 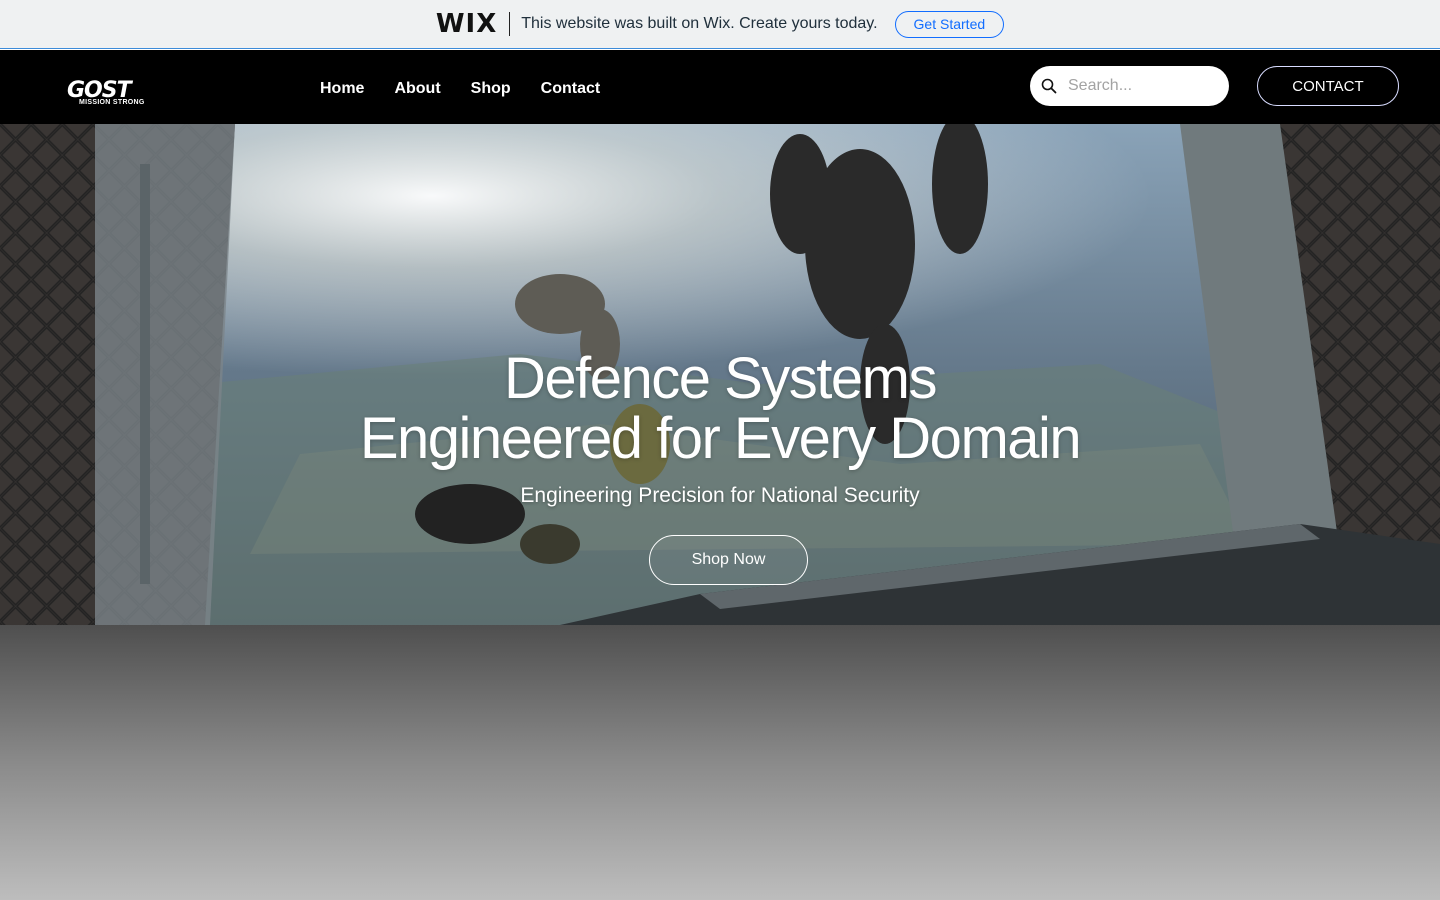 I want to click on logo-tagline: MISSION STRONG, so click(x=112, y=102).